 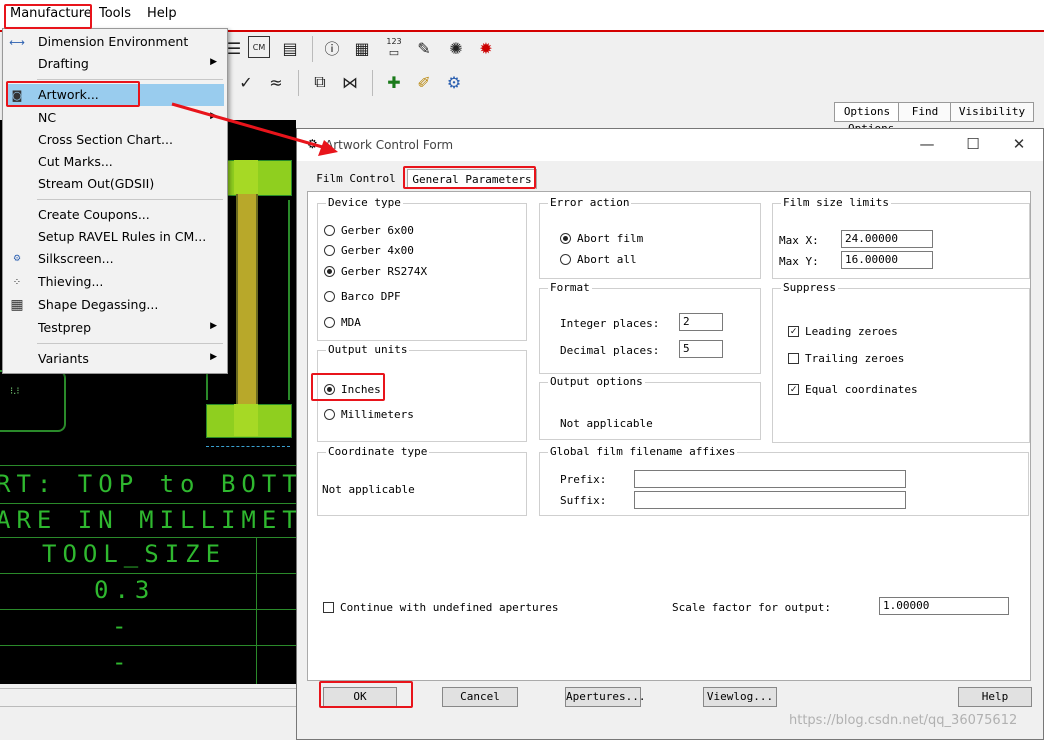 I want to click on annotation-arrow, so click(x=254, y=129).